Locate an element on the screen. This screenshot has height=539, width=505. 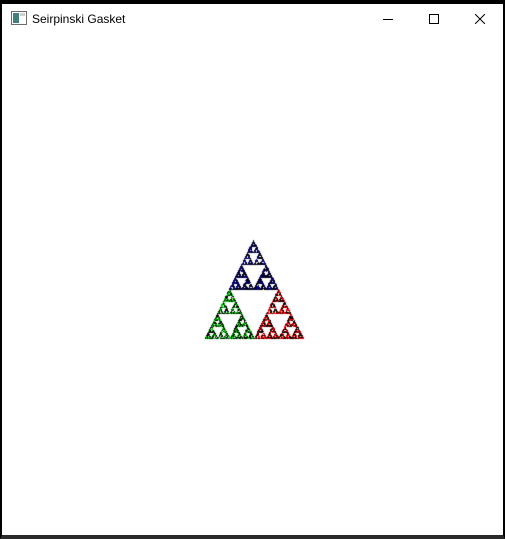
minimize-icon is located at coordinates (388, 19).